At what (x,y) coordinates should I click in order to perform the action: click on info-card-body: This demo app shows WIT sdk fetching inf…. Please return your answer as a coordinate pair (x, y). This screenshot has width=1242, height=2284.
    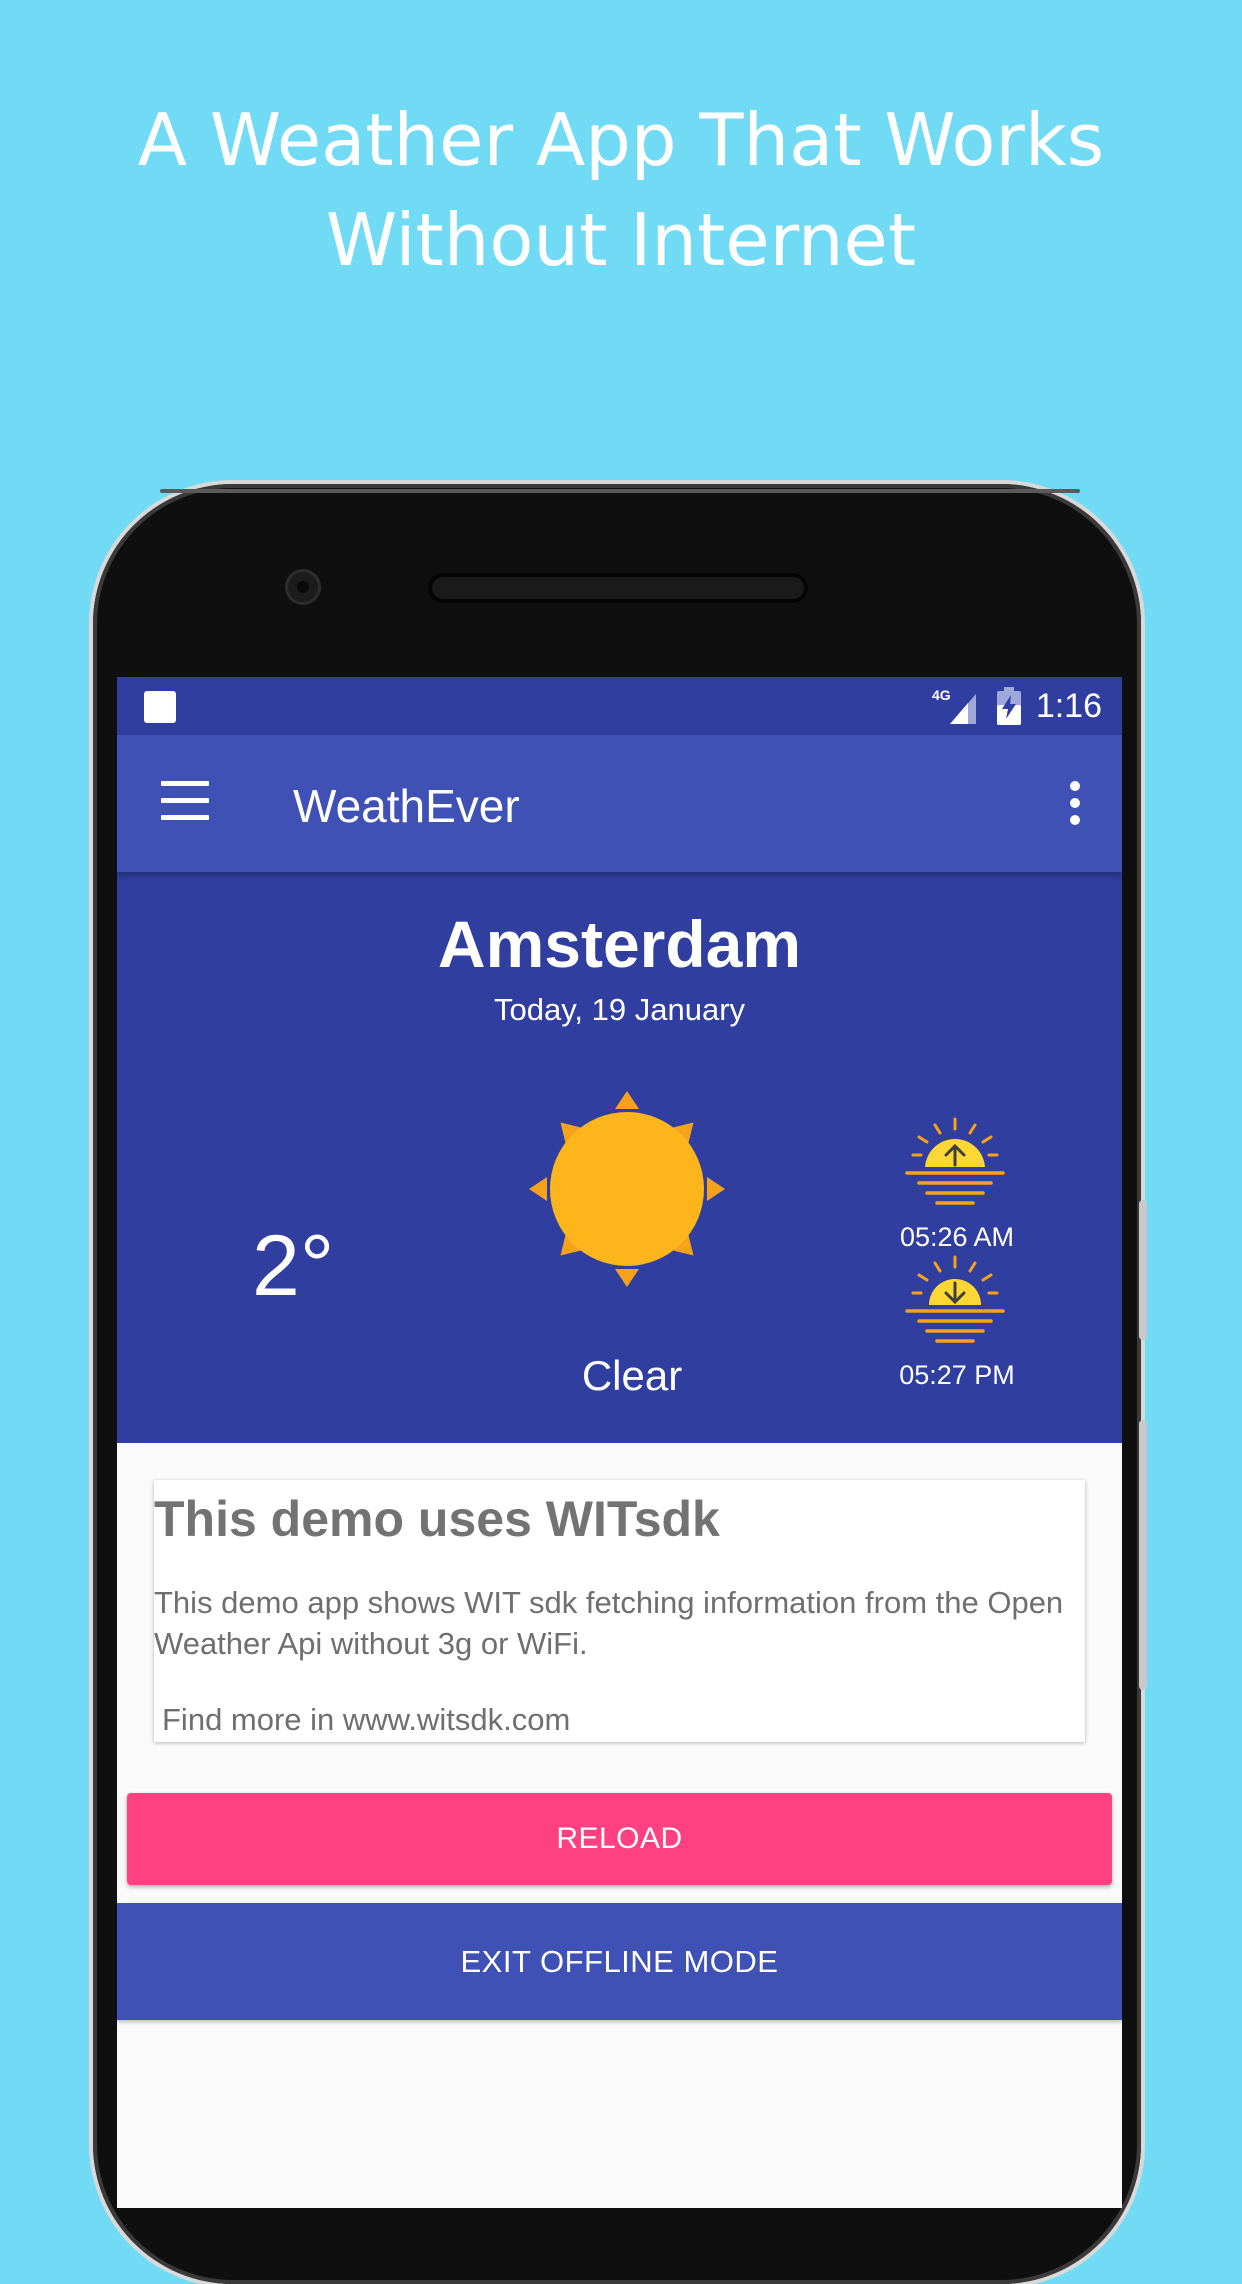
    Looking at the image, I should click on (609, 1623).